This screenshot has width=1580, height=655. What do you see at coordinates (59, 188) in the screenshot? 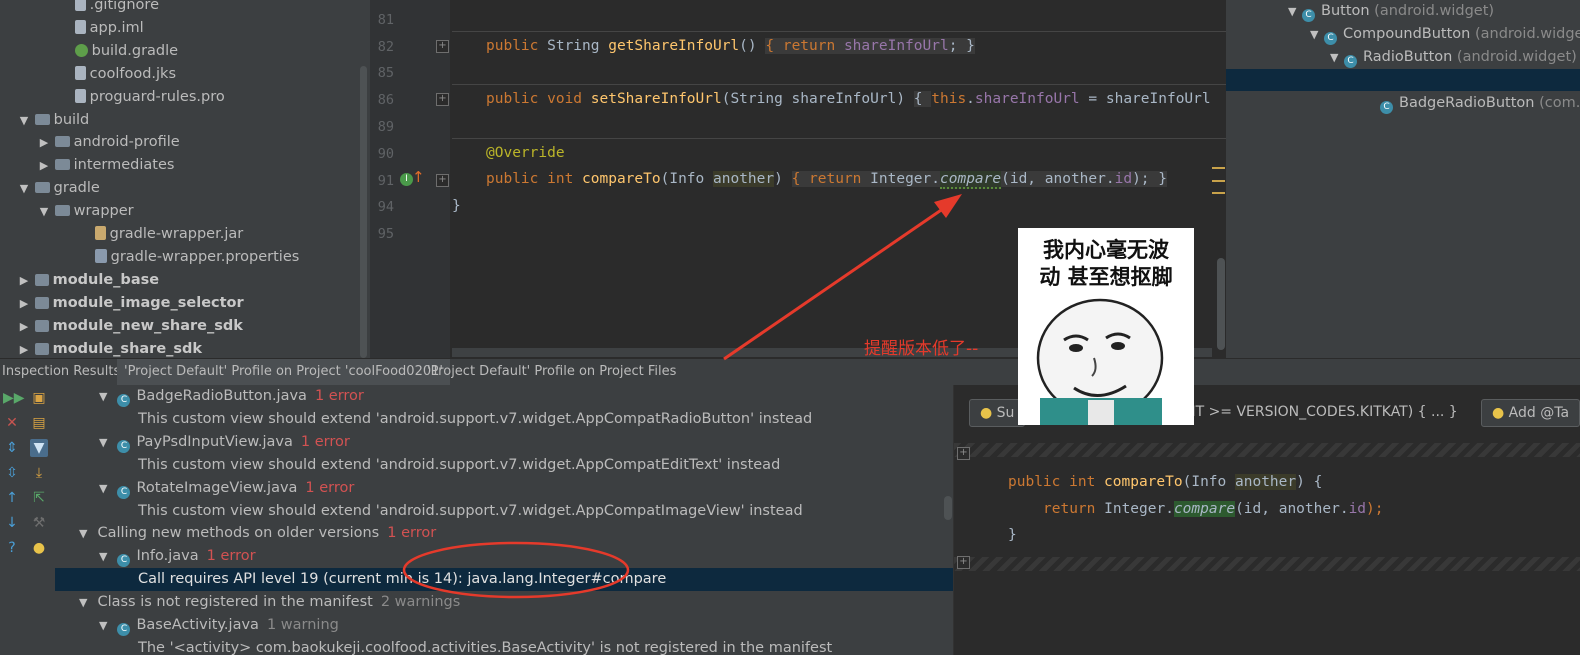
I see `tree-item: ▼ gradle` at bounding box center [59, 188].